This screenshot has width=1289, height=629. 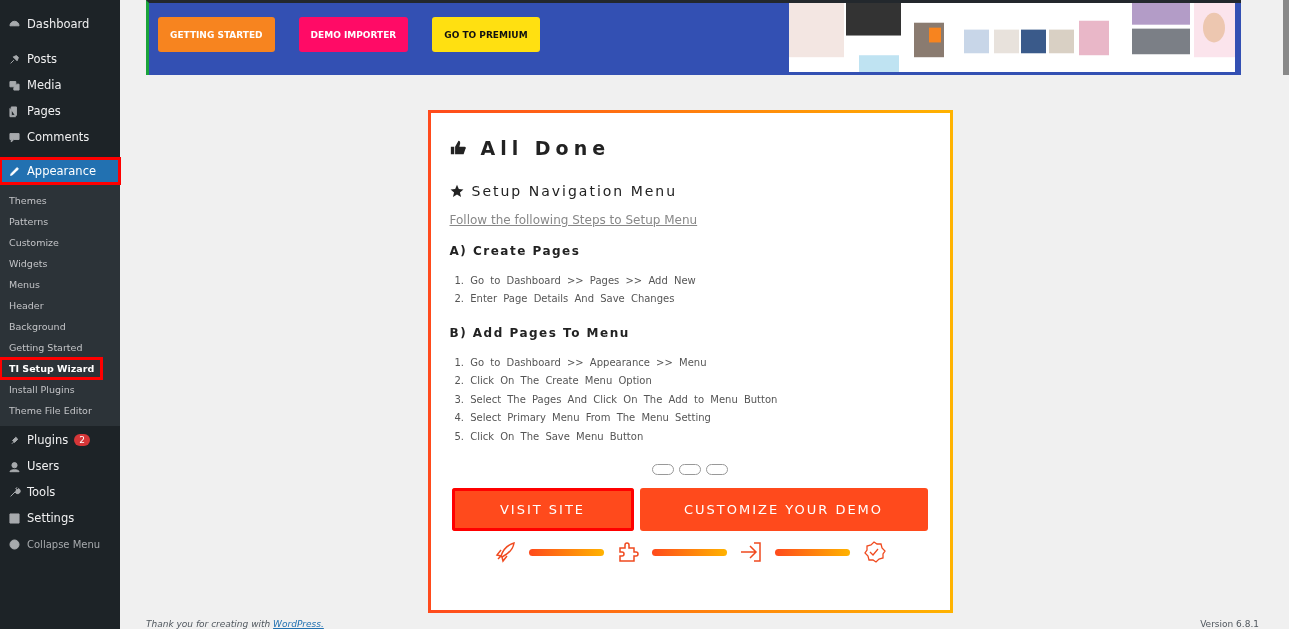 What do you see at coordinates (616, 399) in the screenshot?
I see `step-item: 3. Select The Pages And Click On The Add to Menu Button` at bounding box center [616, 399].